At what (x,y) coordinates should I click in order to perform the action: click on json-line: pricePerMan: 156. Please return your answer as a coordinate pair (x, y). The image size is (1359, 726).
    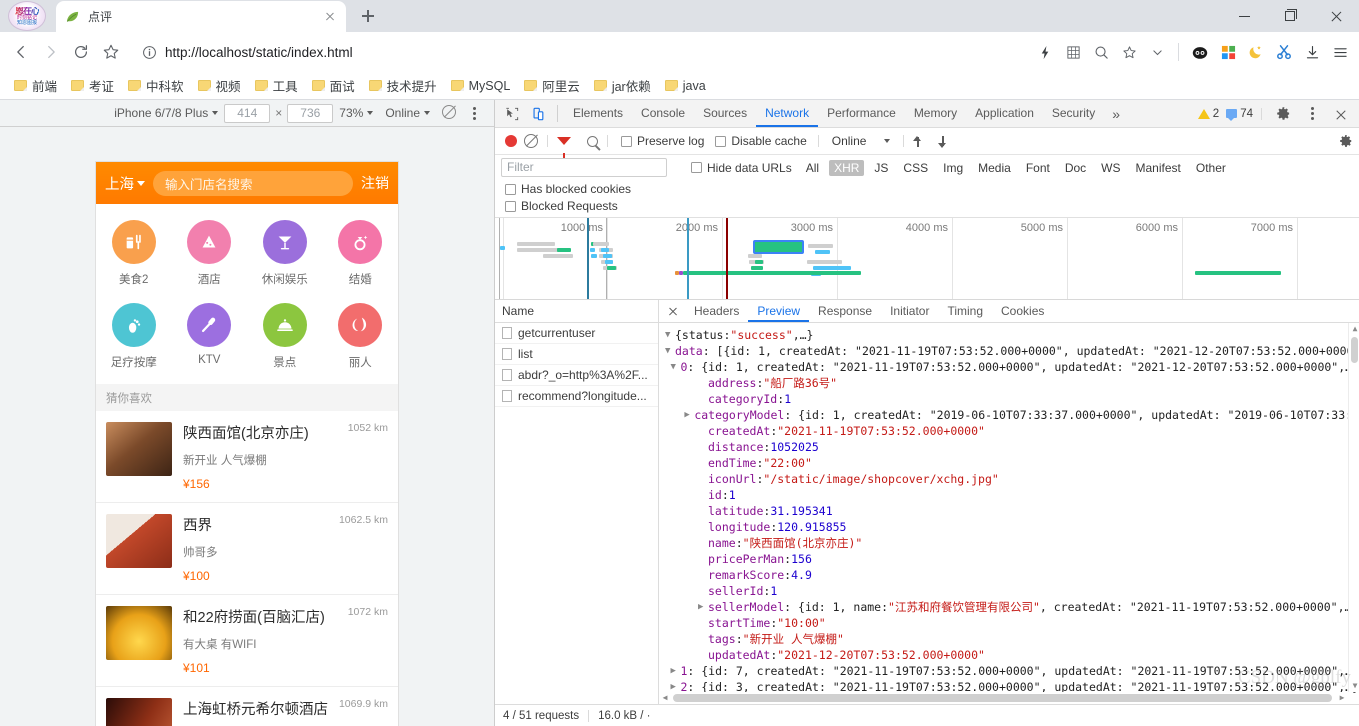
    Looking at the image, I should click on (1012, 559).